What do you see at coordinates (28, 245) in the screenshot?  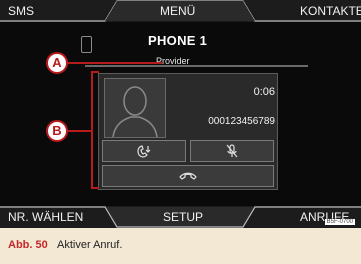 I see `figure-label: Abb. 50` at bounding box center [28, 245].